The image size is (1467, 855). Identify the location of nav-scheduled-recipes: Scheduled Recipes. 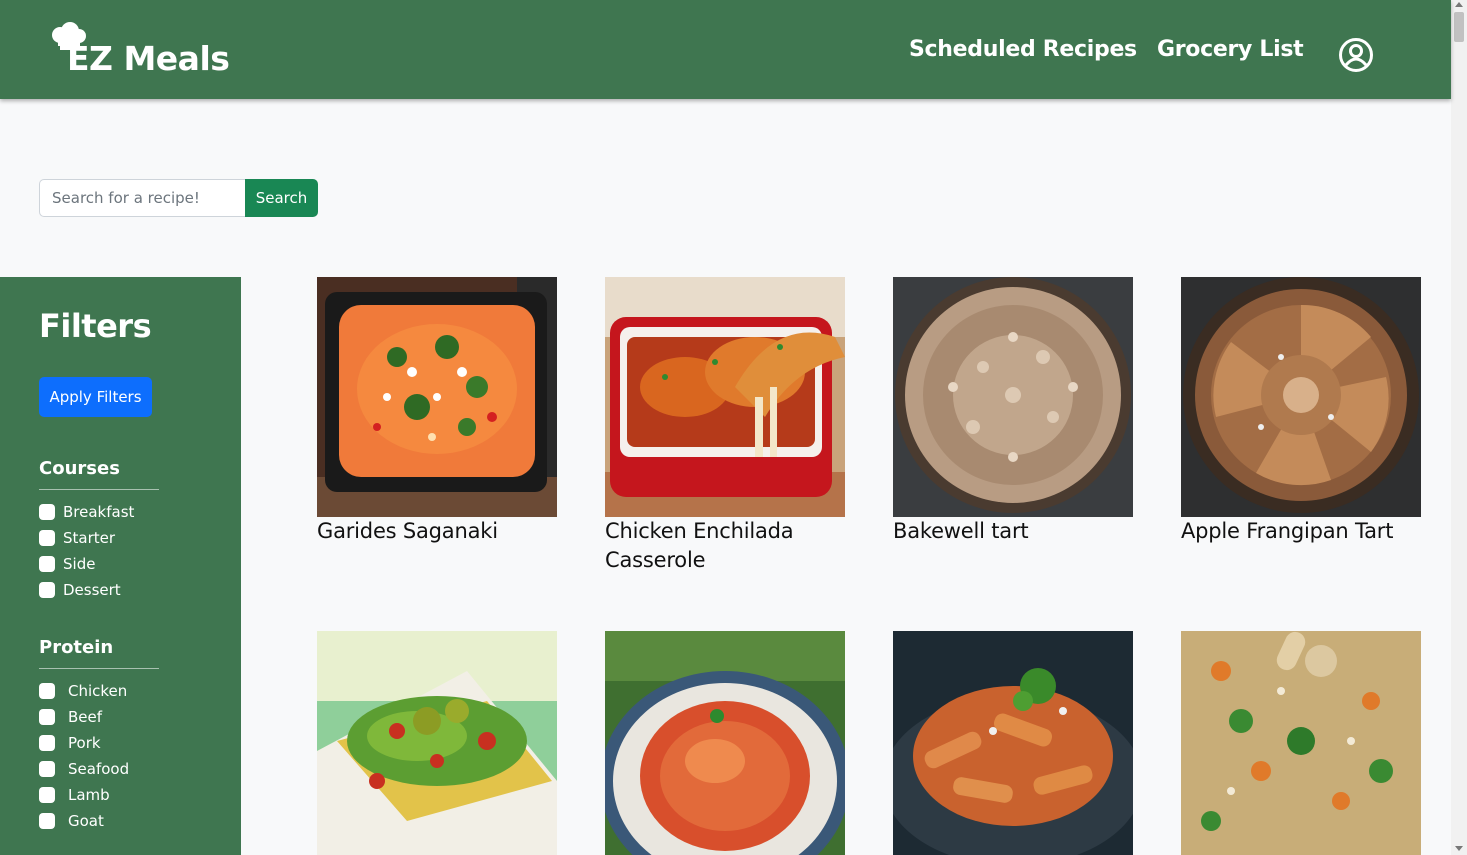
(1023, 49).